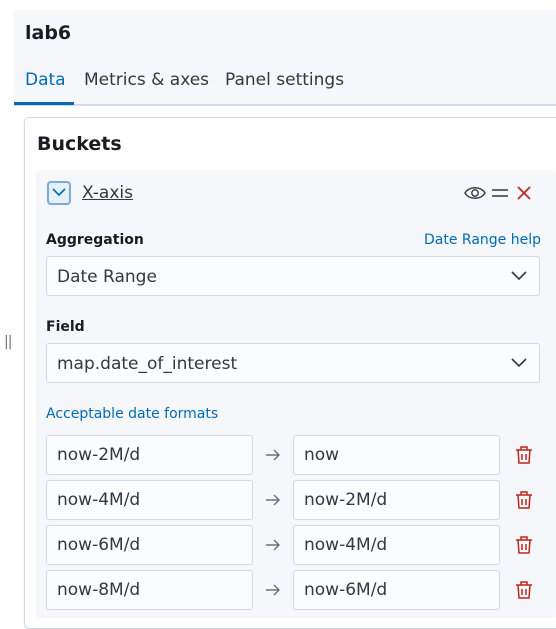 The width and height of the screenshot is (556, 629). I want to click on resize-handle-icon: ||, so click(8, 342).